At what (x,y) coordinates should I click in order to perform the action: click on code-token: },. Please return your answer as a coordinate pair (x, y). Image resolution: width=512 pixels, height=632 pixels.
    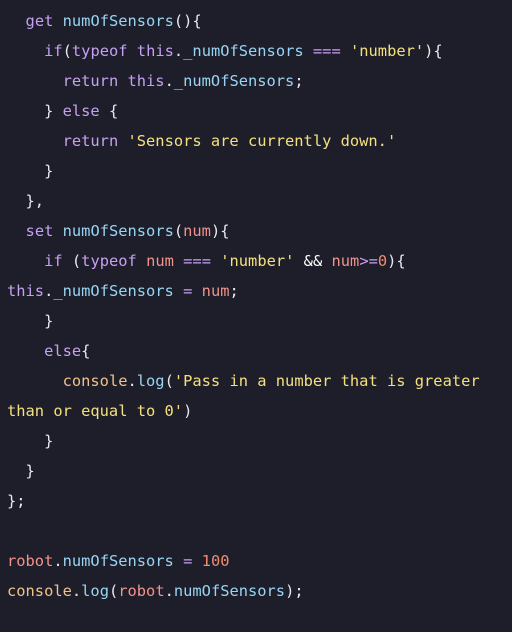
    Looking at the image, I should click on (26, 201).